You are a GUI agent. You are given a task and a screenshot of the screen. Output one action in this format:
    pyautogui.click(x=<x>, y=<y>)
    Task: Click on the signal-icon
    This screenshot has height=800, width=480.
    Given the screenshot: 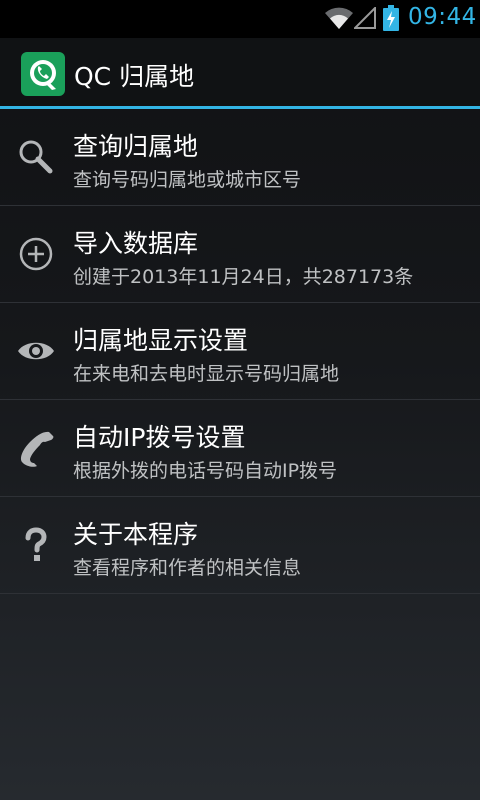 What is the action you would take?
    pyautogui.click(x=365, y=18)
    